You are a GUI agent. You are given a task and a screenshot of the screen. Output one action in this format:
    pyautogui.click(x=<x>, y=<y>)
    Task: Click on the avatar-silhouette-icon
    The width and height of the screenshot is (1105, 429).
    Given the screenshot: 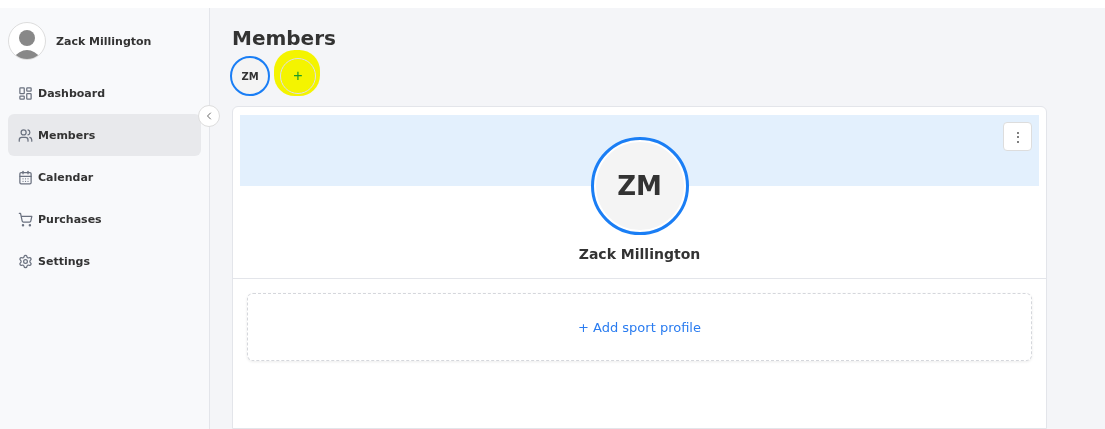 What is the action you would take?
    pyautogui.click(x=27, y=41)
    